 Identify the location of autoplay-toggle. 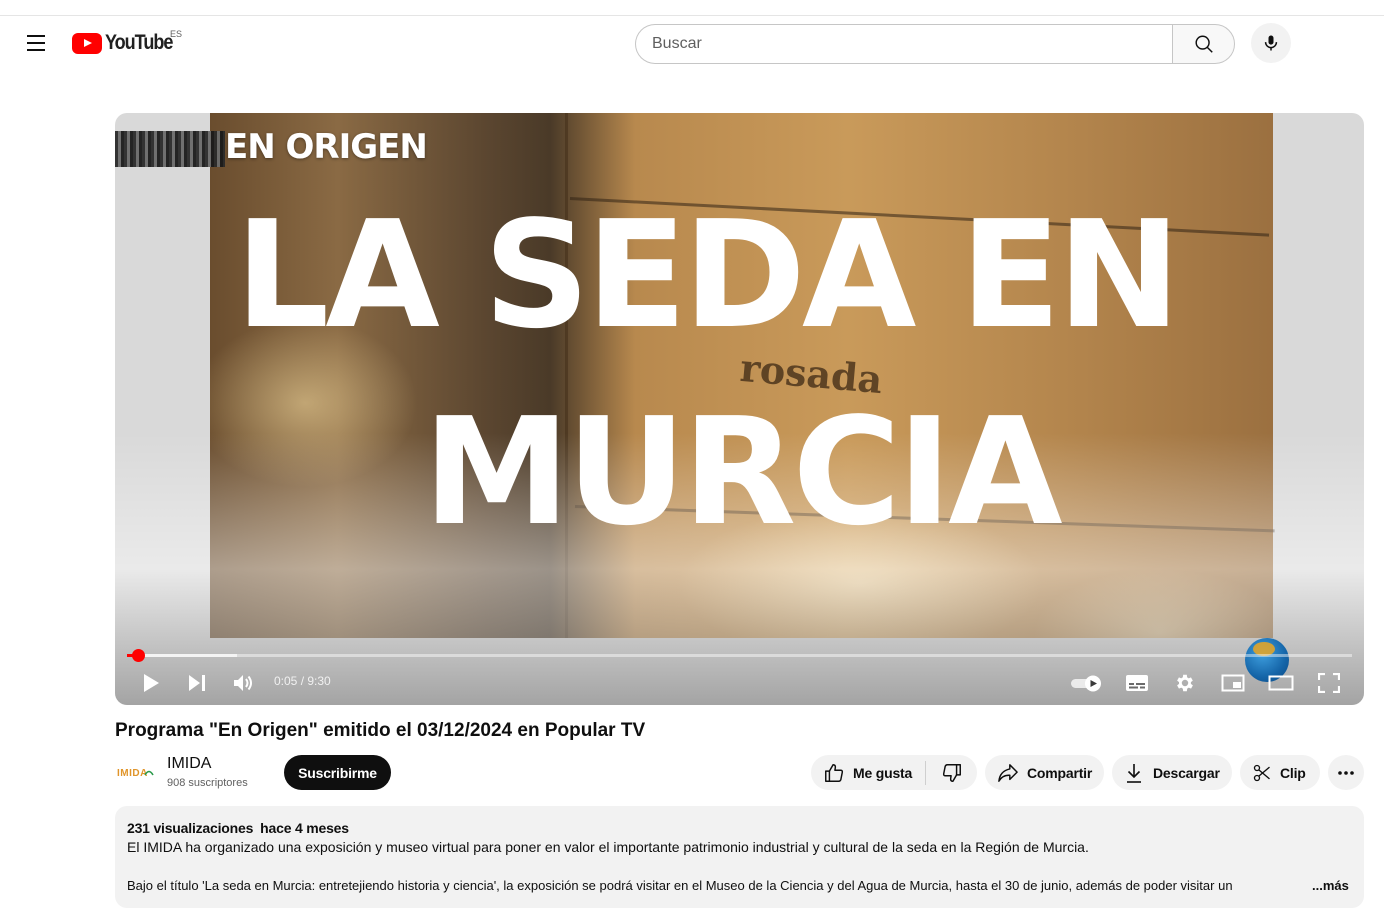
(1087, 683).